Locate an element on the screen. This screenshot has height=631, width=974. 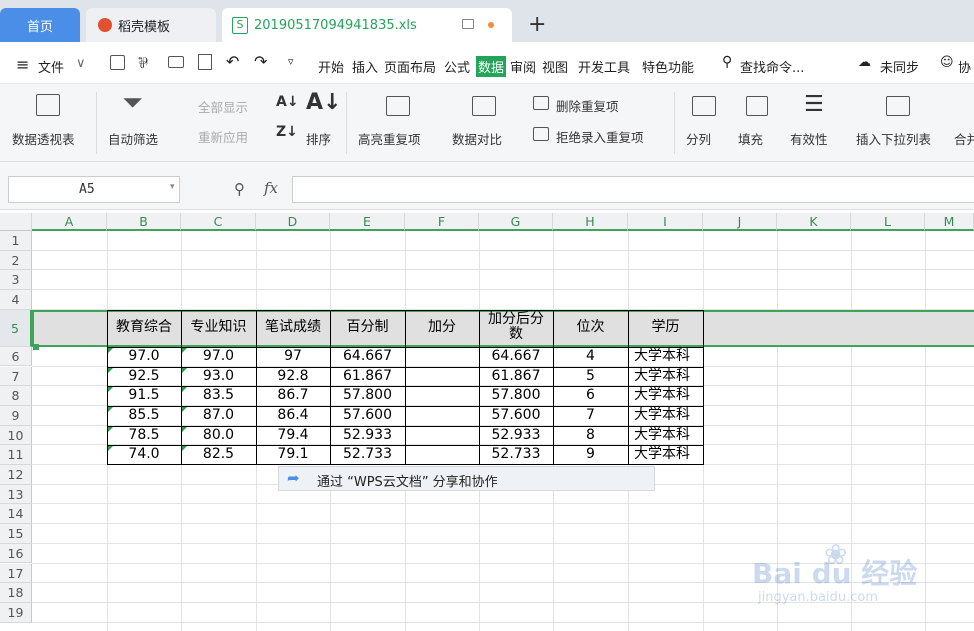
row-header-5: 5 is located at coordinates (16, 328).